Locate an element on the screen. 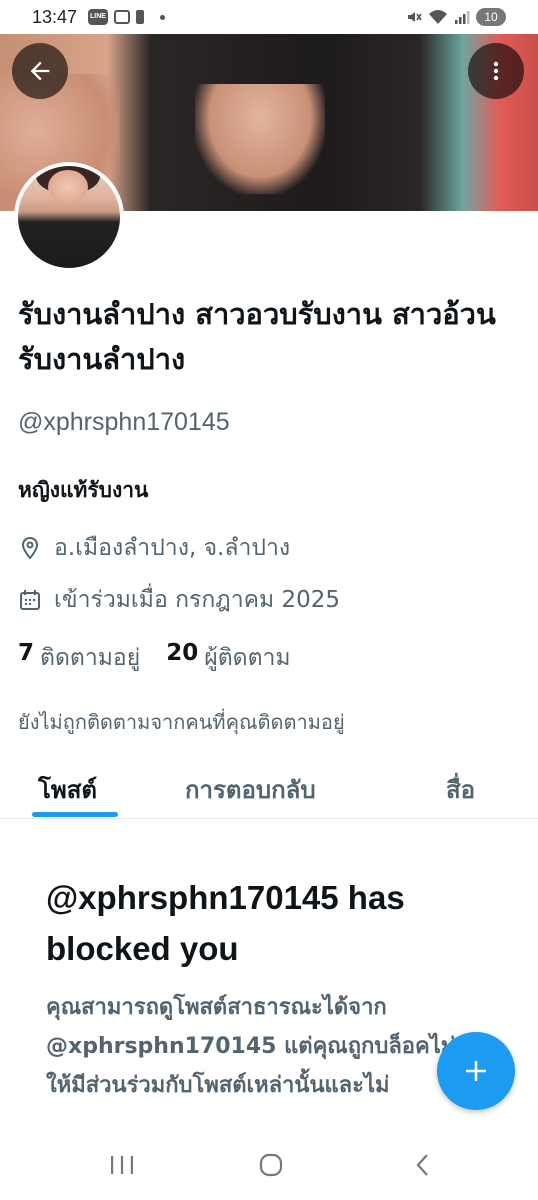  banner-image-detail is located at coordinates (260, 139).